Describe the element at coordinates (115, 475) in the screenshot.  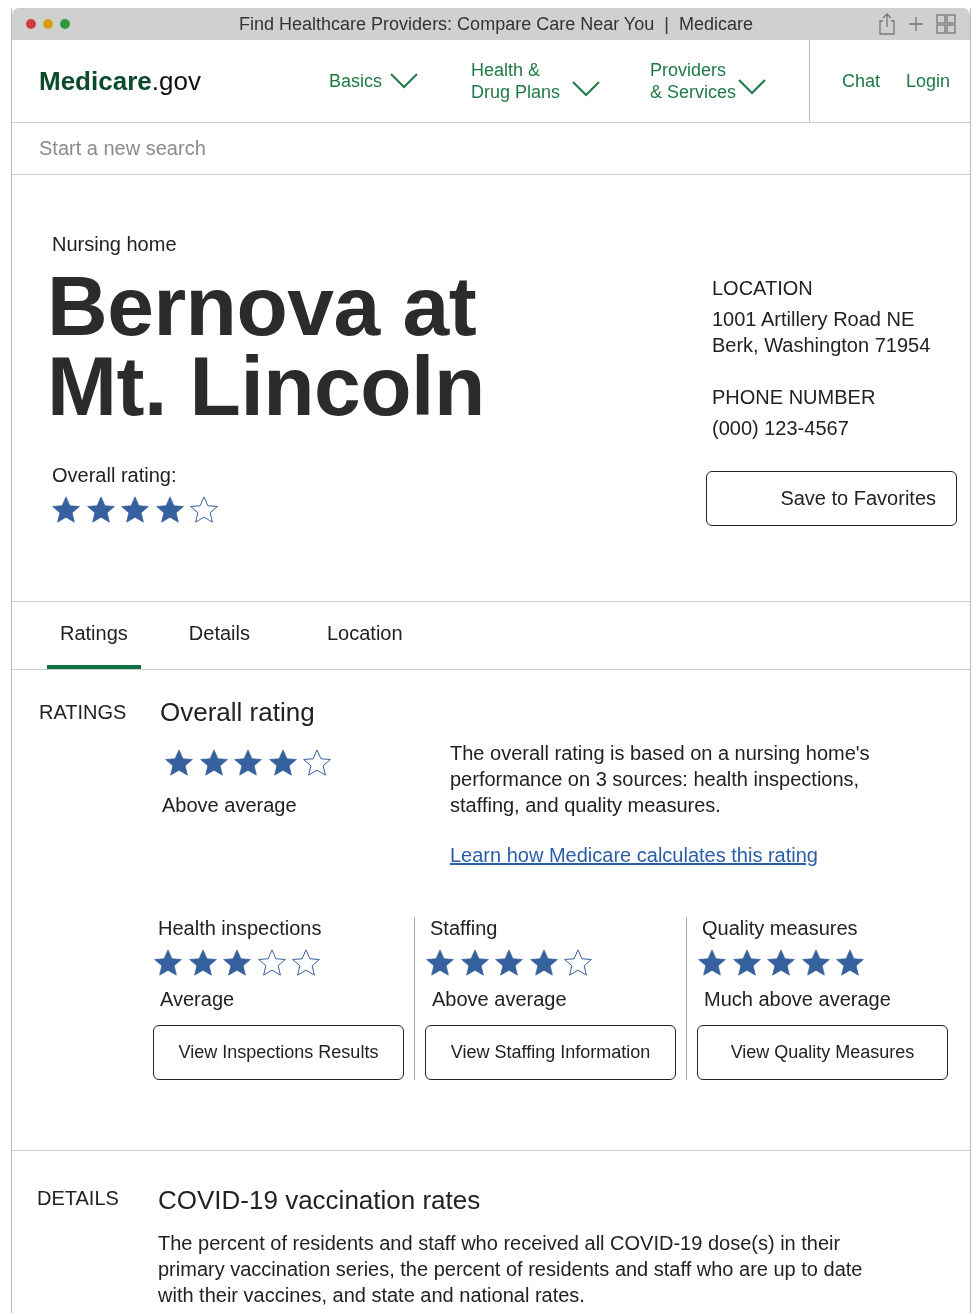
I see `rating-label: Overall rating:` at that location.